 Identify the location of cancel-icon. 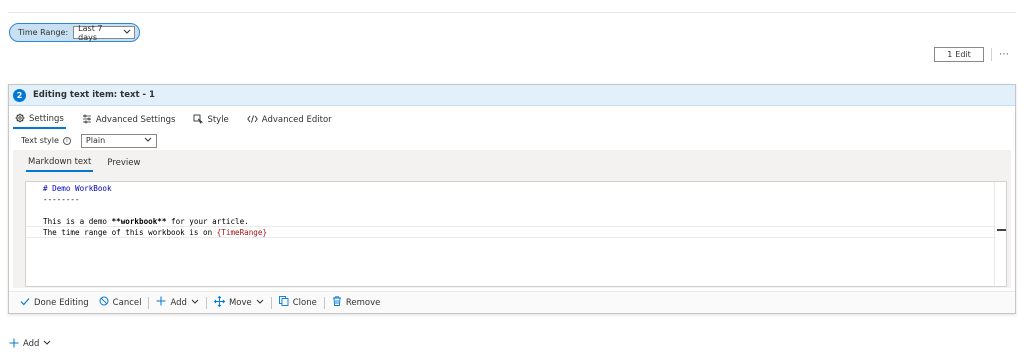
(104, 302).